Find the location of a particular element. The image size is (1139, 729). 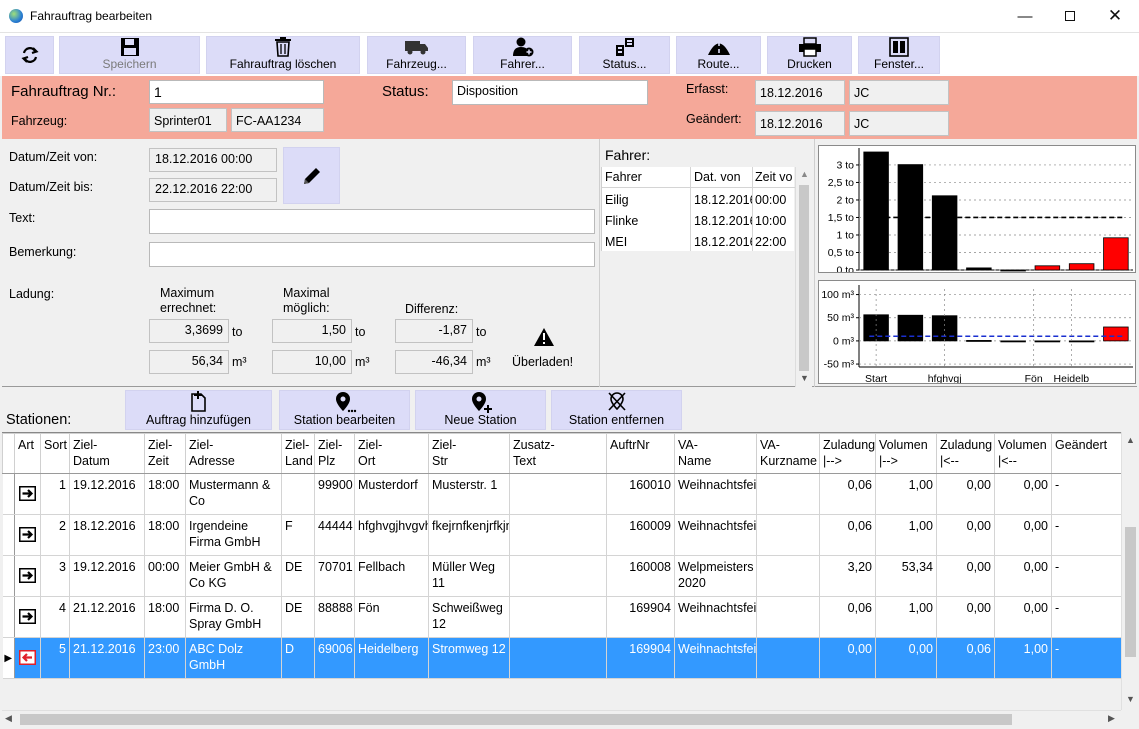

driver-col-name: Fahrer is located at coordinates (623, 177).